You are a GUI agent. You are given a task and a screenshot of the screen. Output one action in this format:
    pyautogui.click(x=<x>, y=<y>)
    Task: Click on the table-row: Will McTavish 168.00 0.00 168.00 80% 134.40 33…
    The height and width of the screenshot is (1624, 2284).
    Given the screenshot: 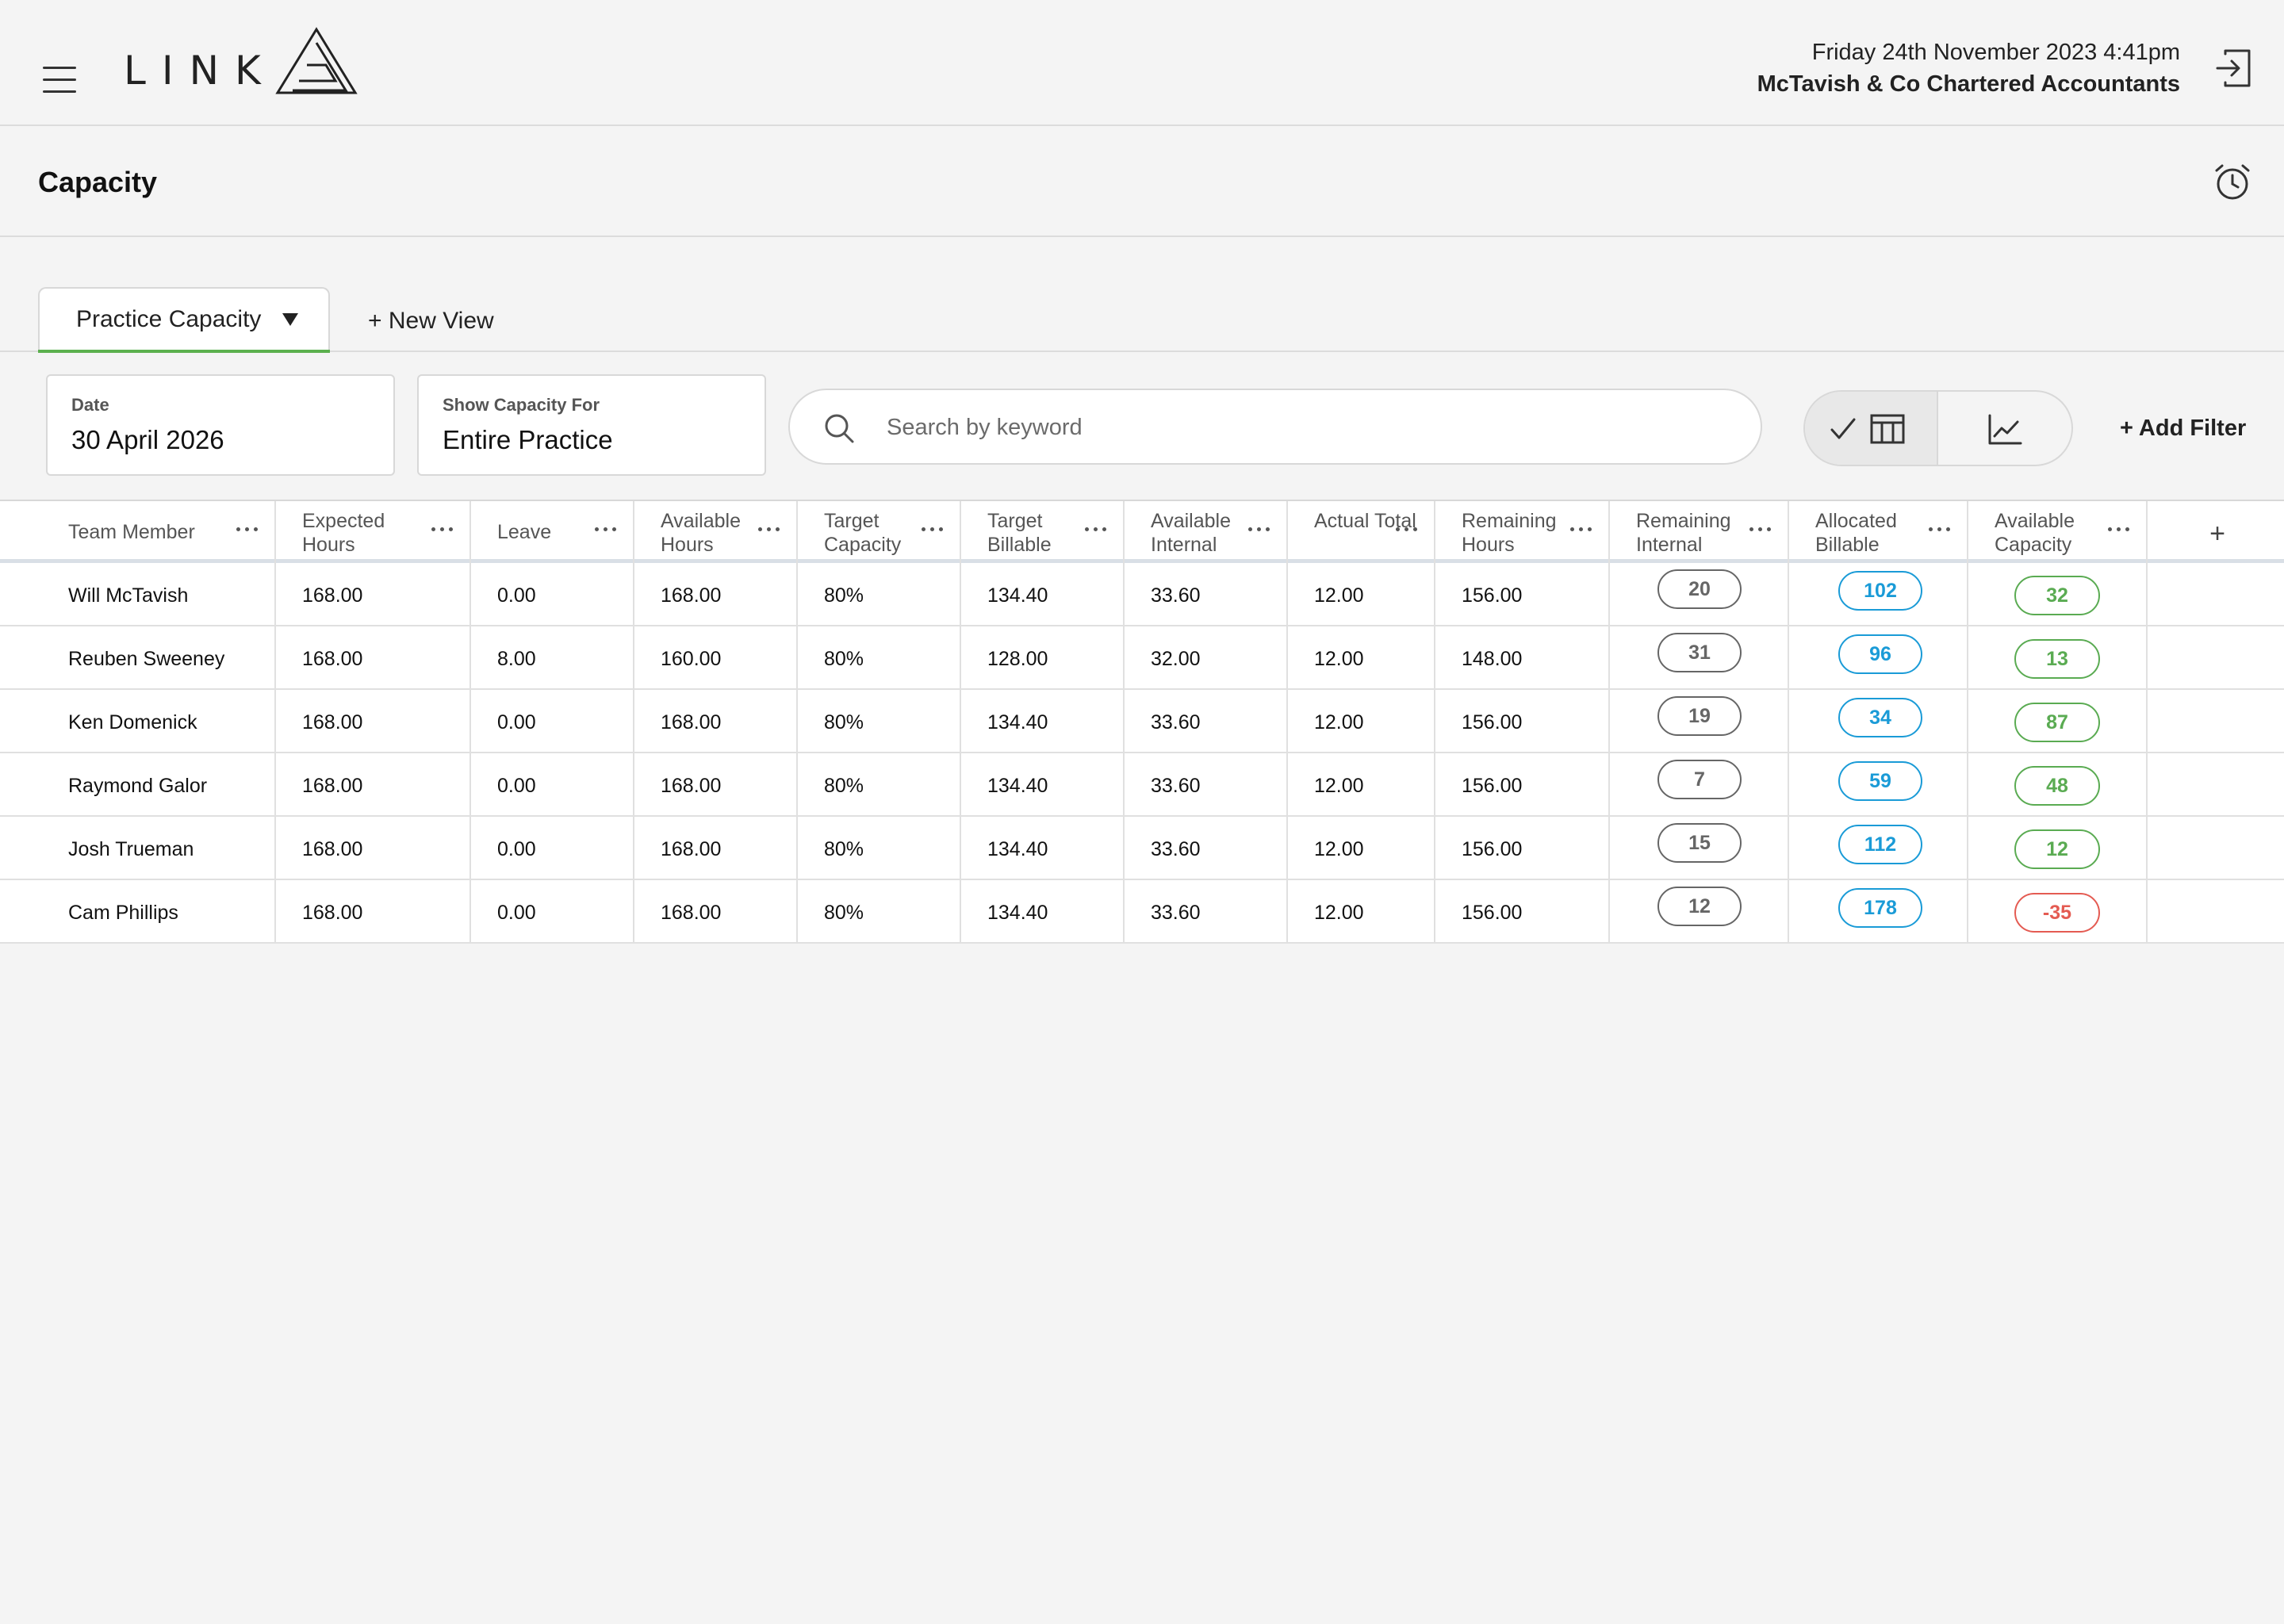 What is the action you would take?
    pyautogui.click(x=1142, y=594)
    